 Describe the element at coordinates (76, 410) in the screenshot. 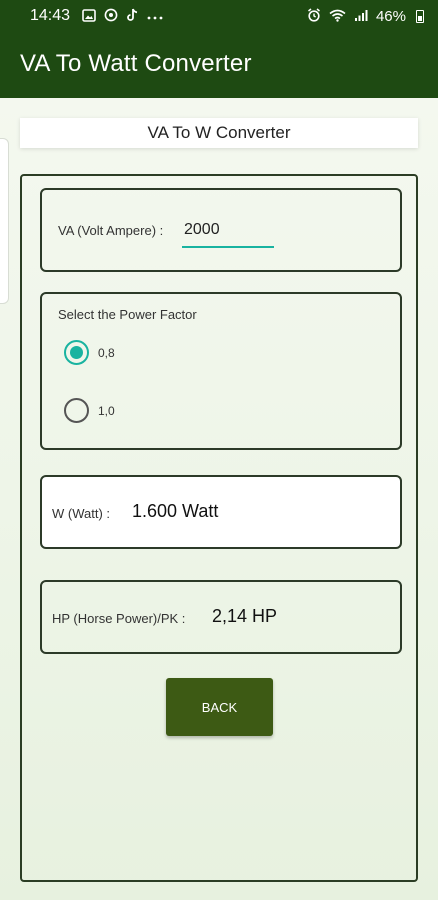

I see `radio-unchecked-icon` at that location.